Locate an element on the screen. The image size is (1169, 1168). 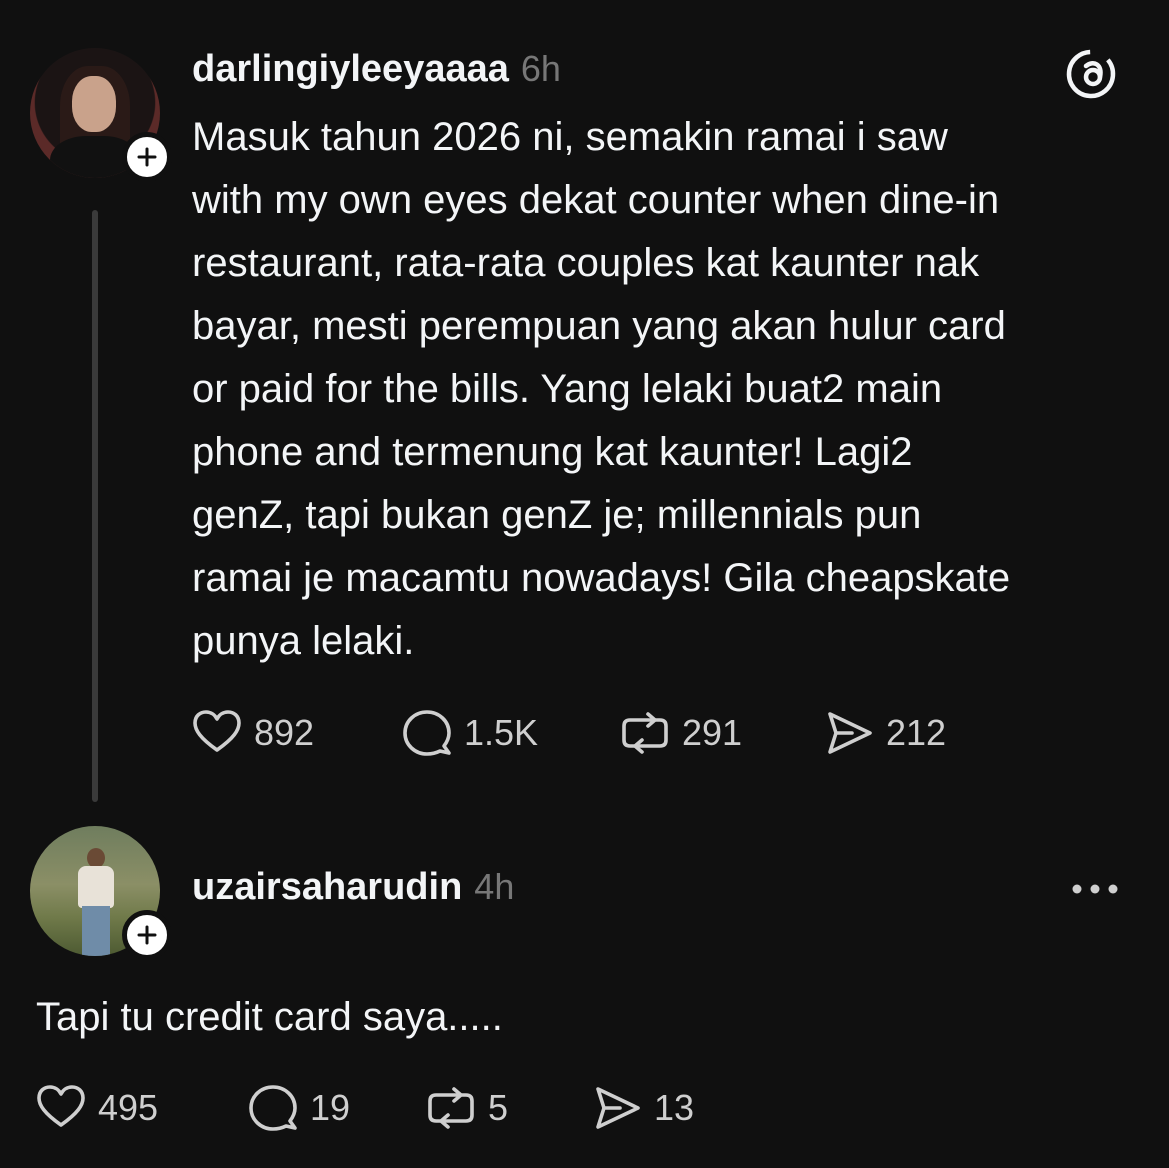
repost-button: 291 is located at coordinates (720, 733).